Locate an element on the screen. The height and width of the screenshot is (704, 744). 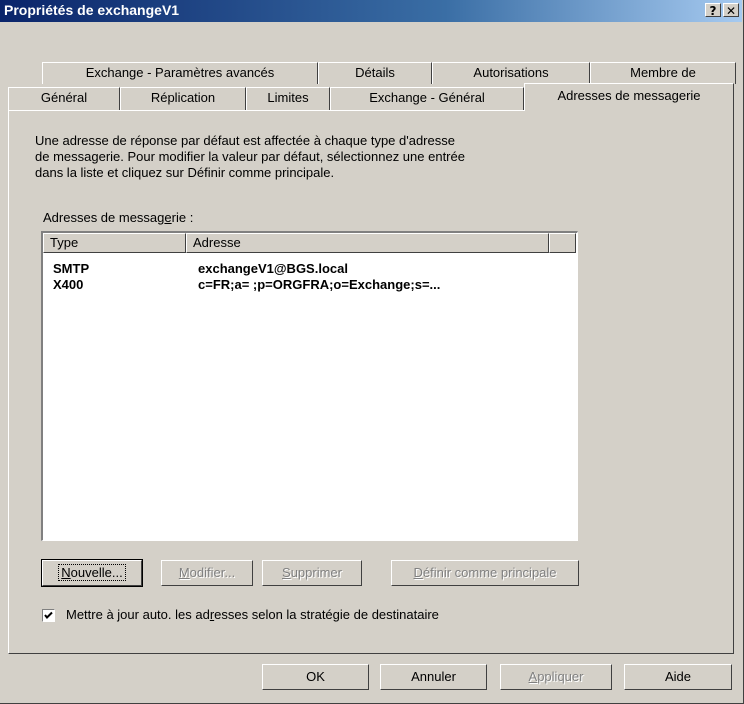
apply-button: Appliquer is located at coordinates (556, 677).